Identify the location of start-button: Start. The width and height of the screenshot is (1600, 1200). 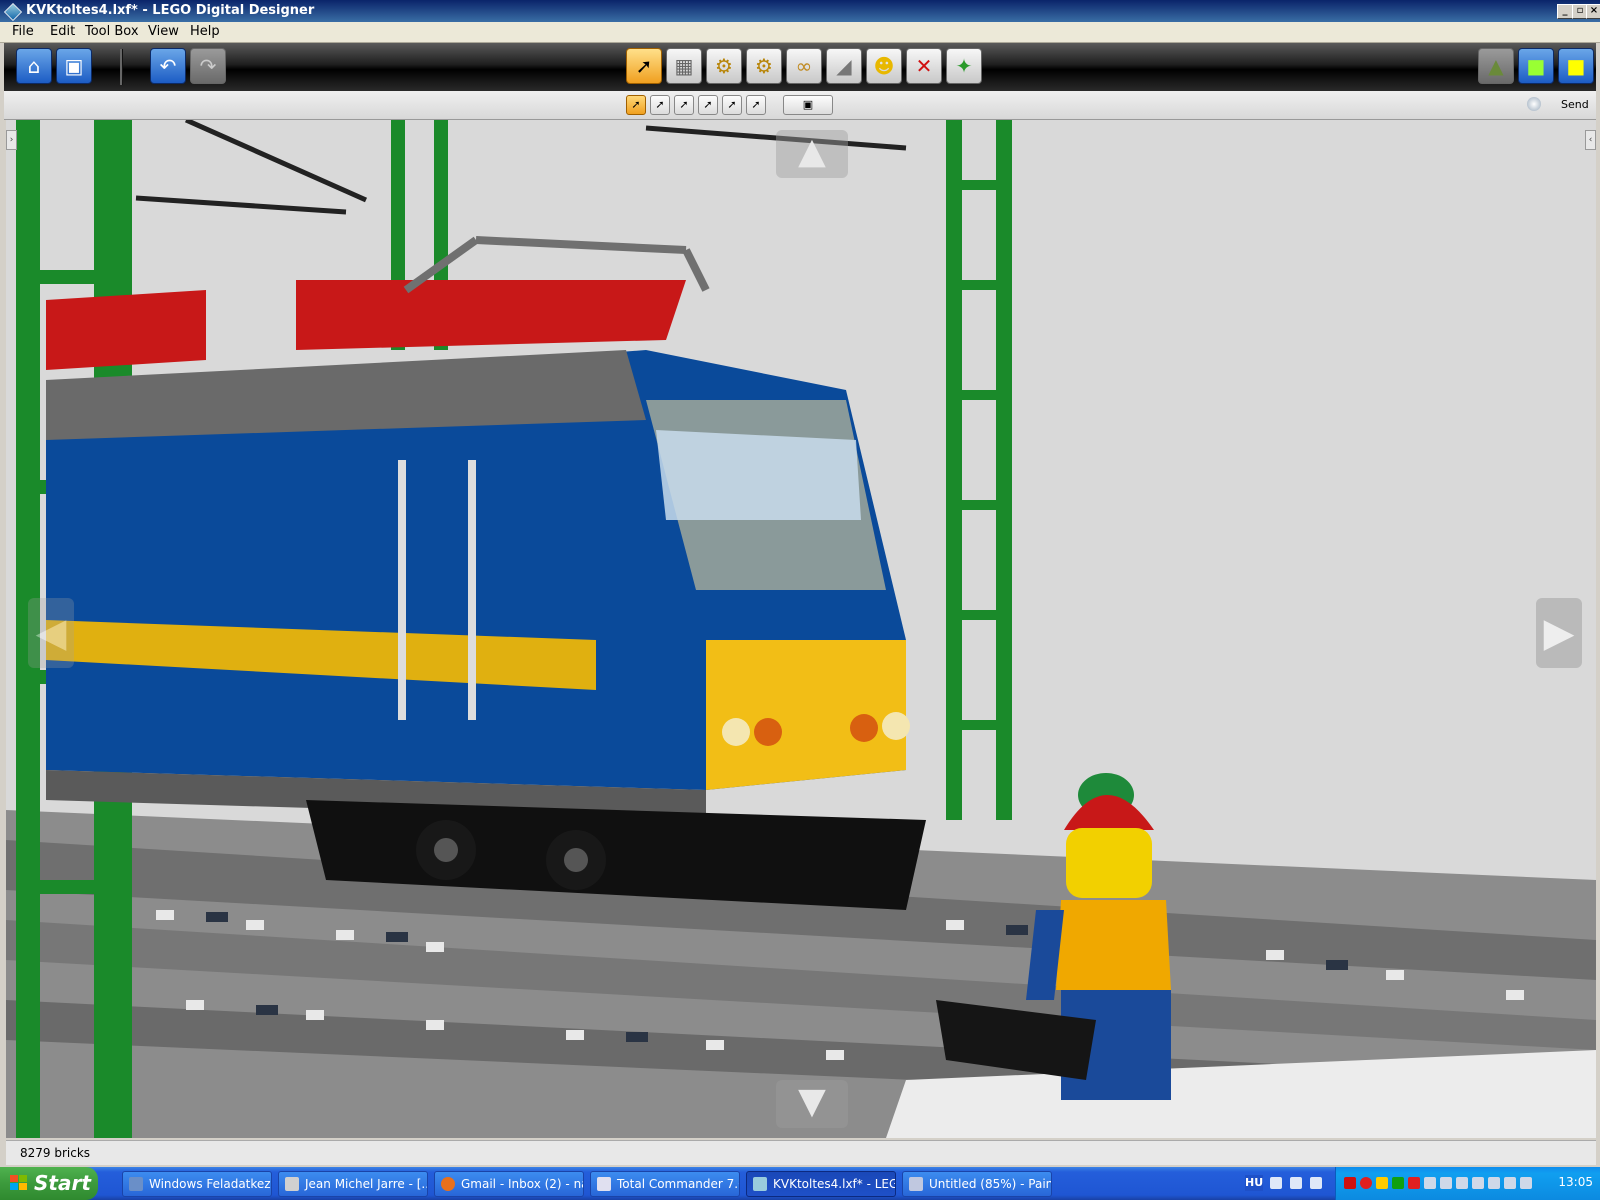
(49, 1183).